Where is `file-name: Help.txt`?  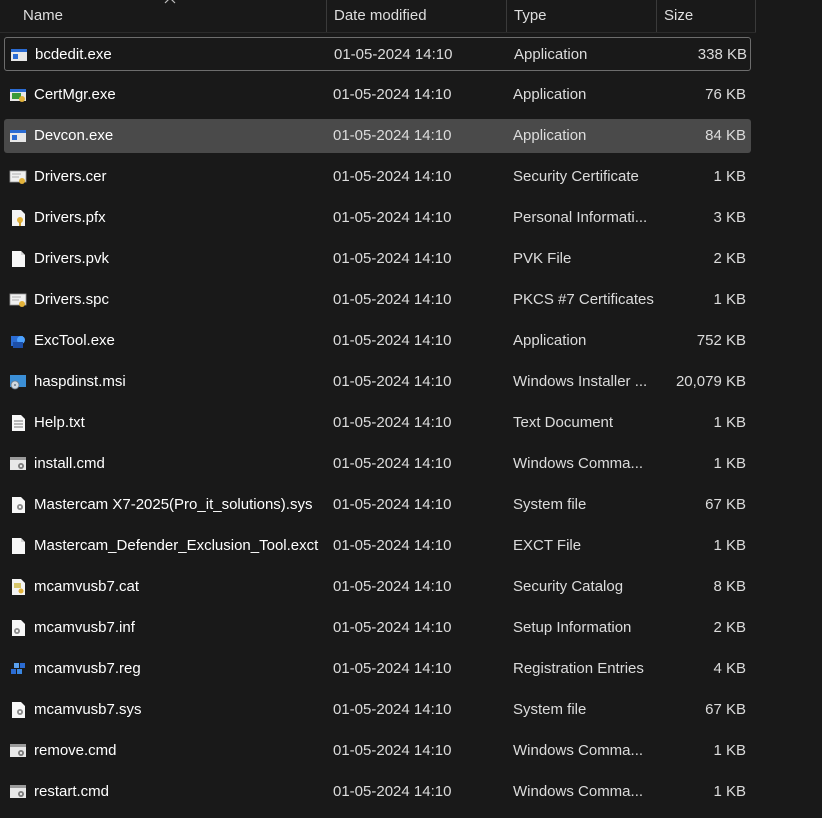
file-name: Help.txt is located at coordinates (59, 422).